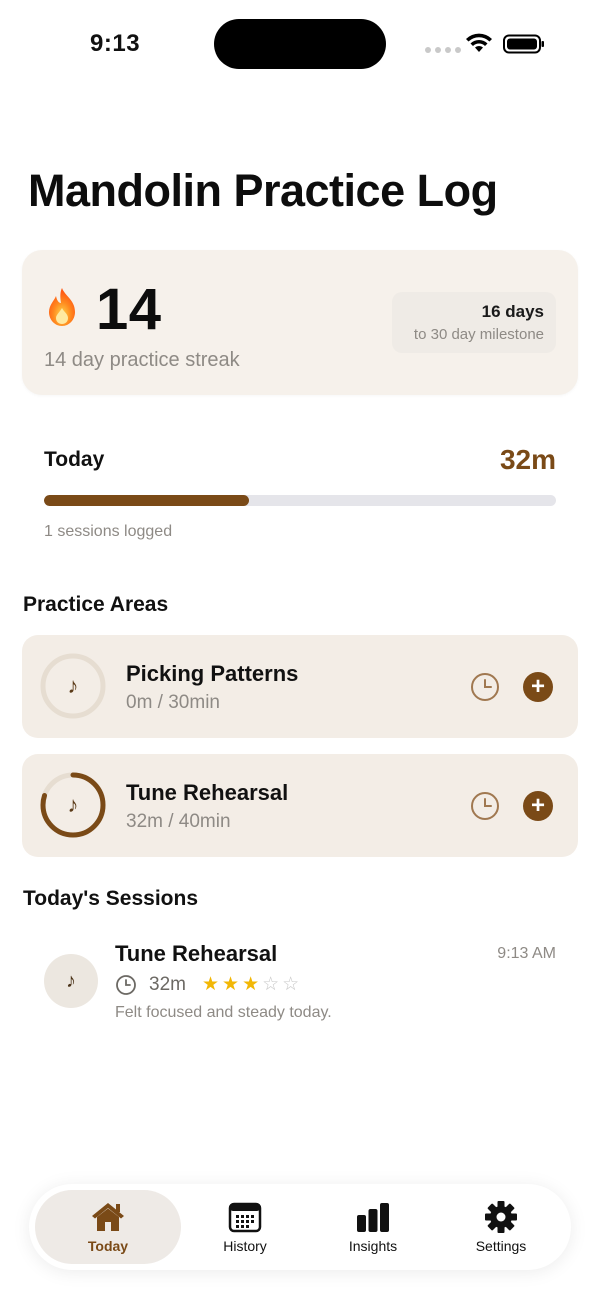 The image size is (600, 1298). I want to click on gear-icon, so click(501, 1217).